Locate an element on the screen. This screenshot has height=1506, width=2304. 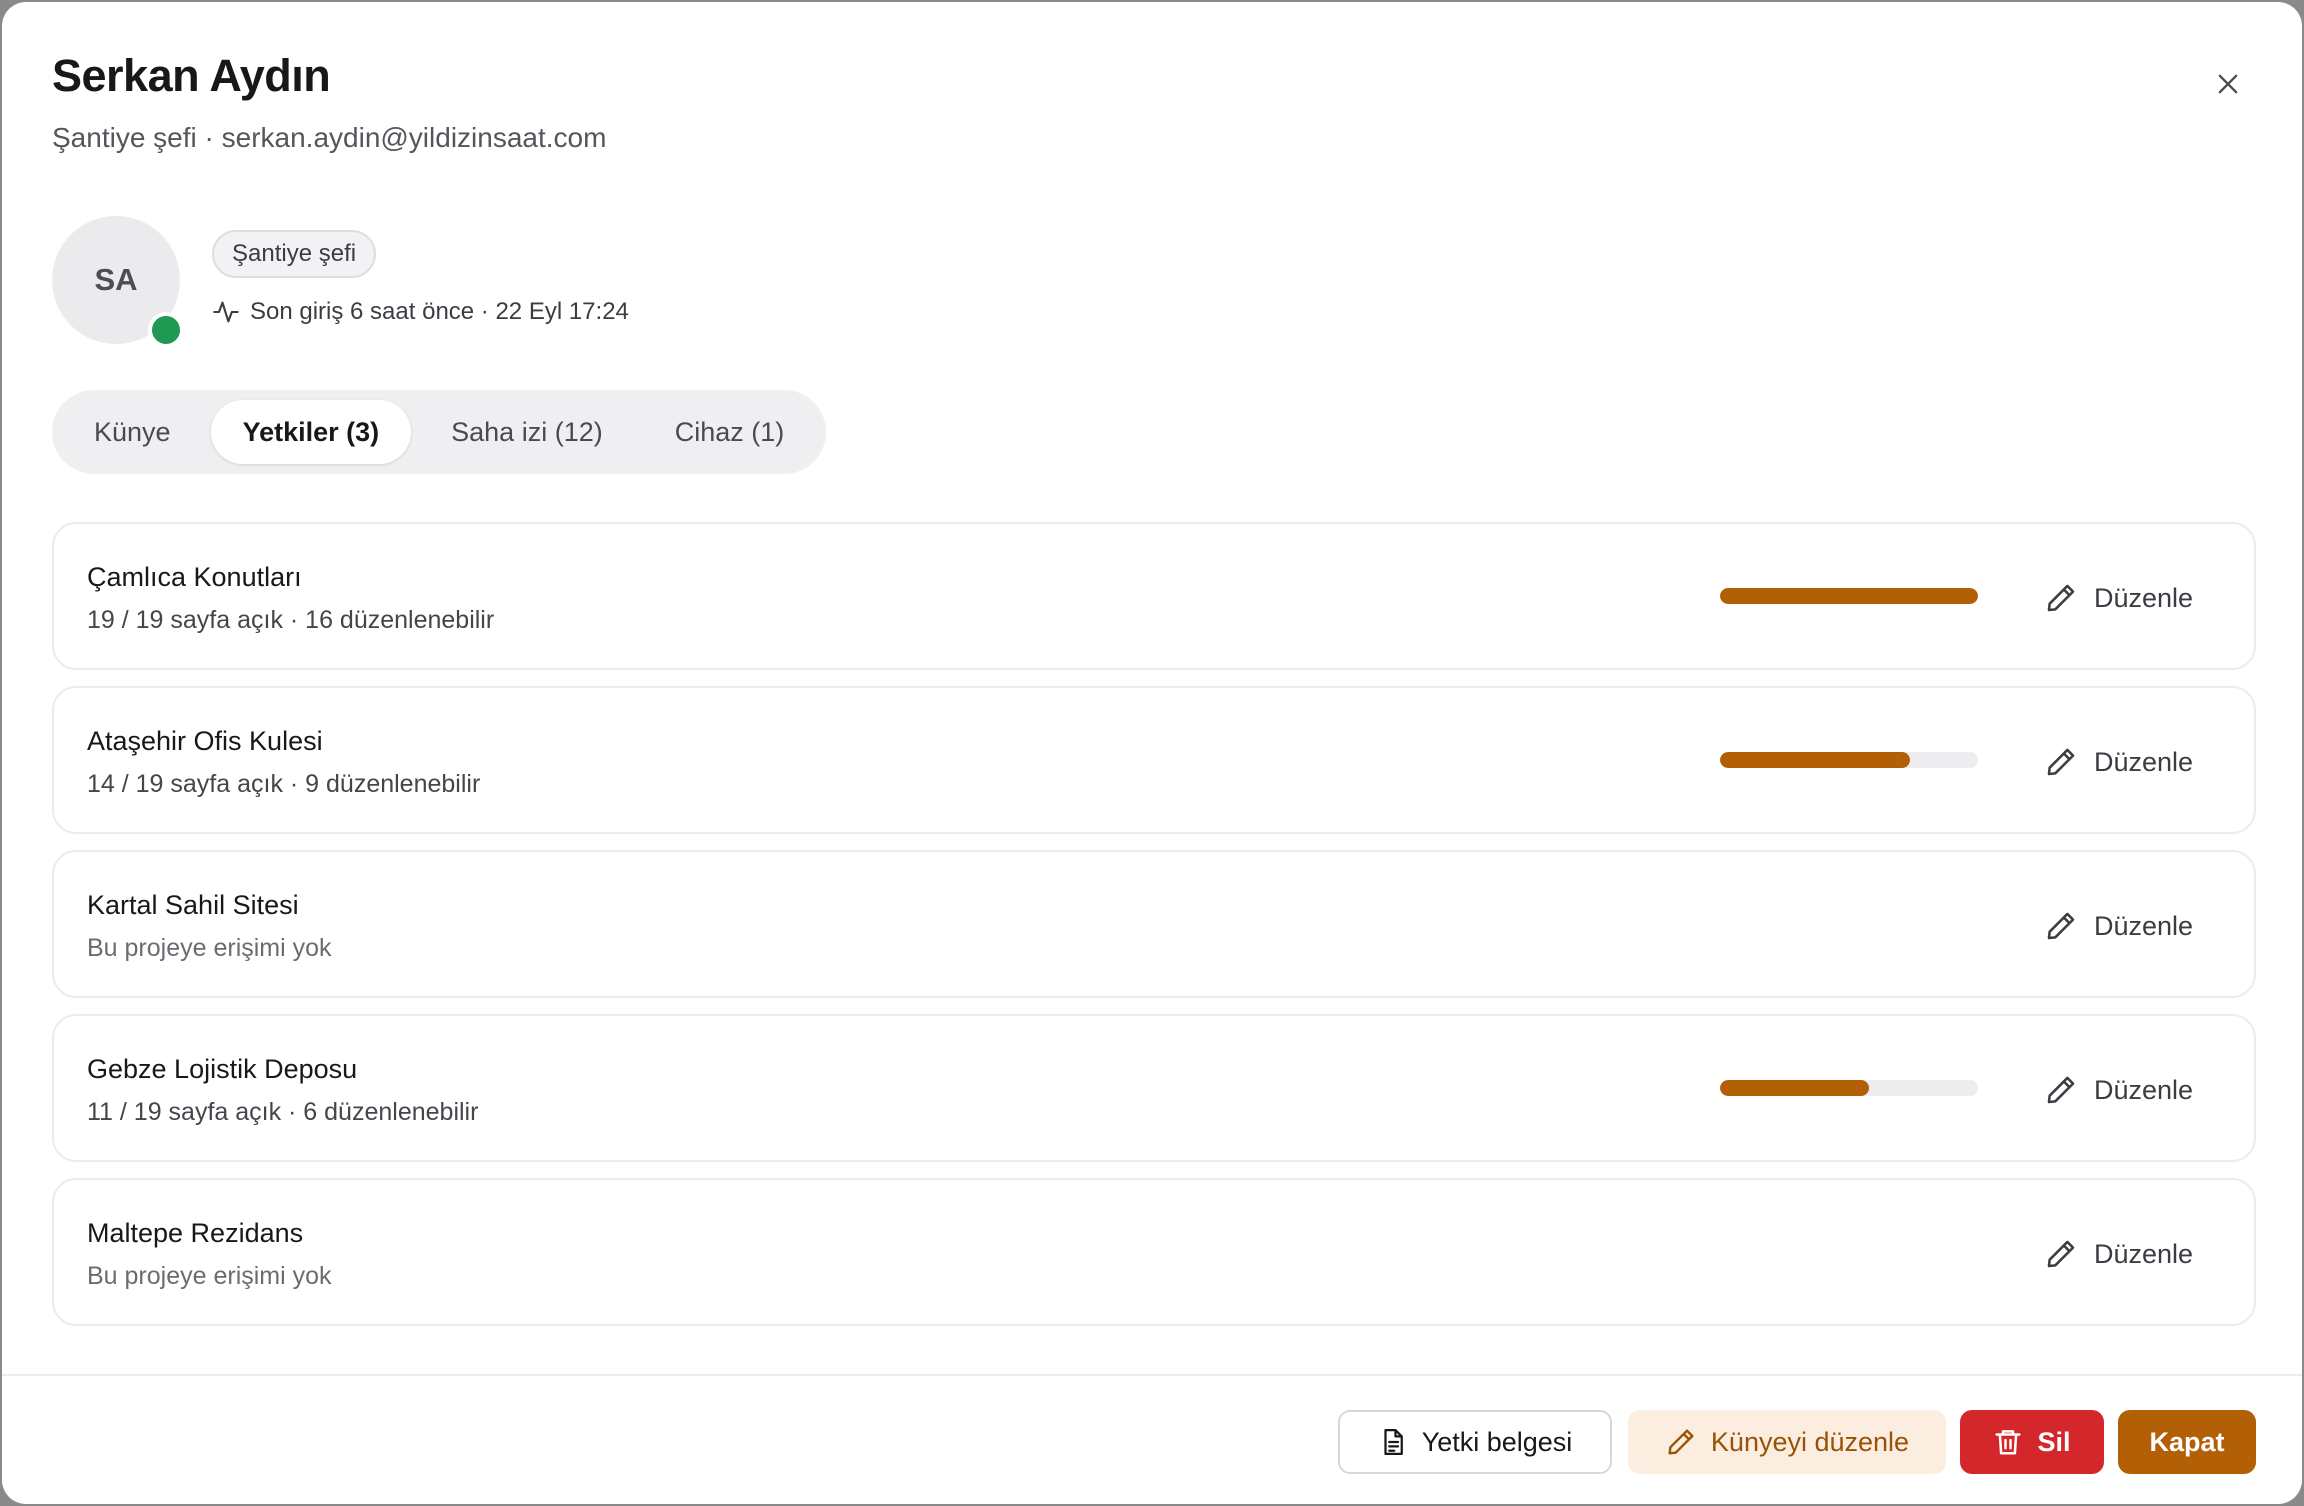
tab-cihaz: Cihaz (1) is located at coordinates (730, 432).